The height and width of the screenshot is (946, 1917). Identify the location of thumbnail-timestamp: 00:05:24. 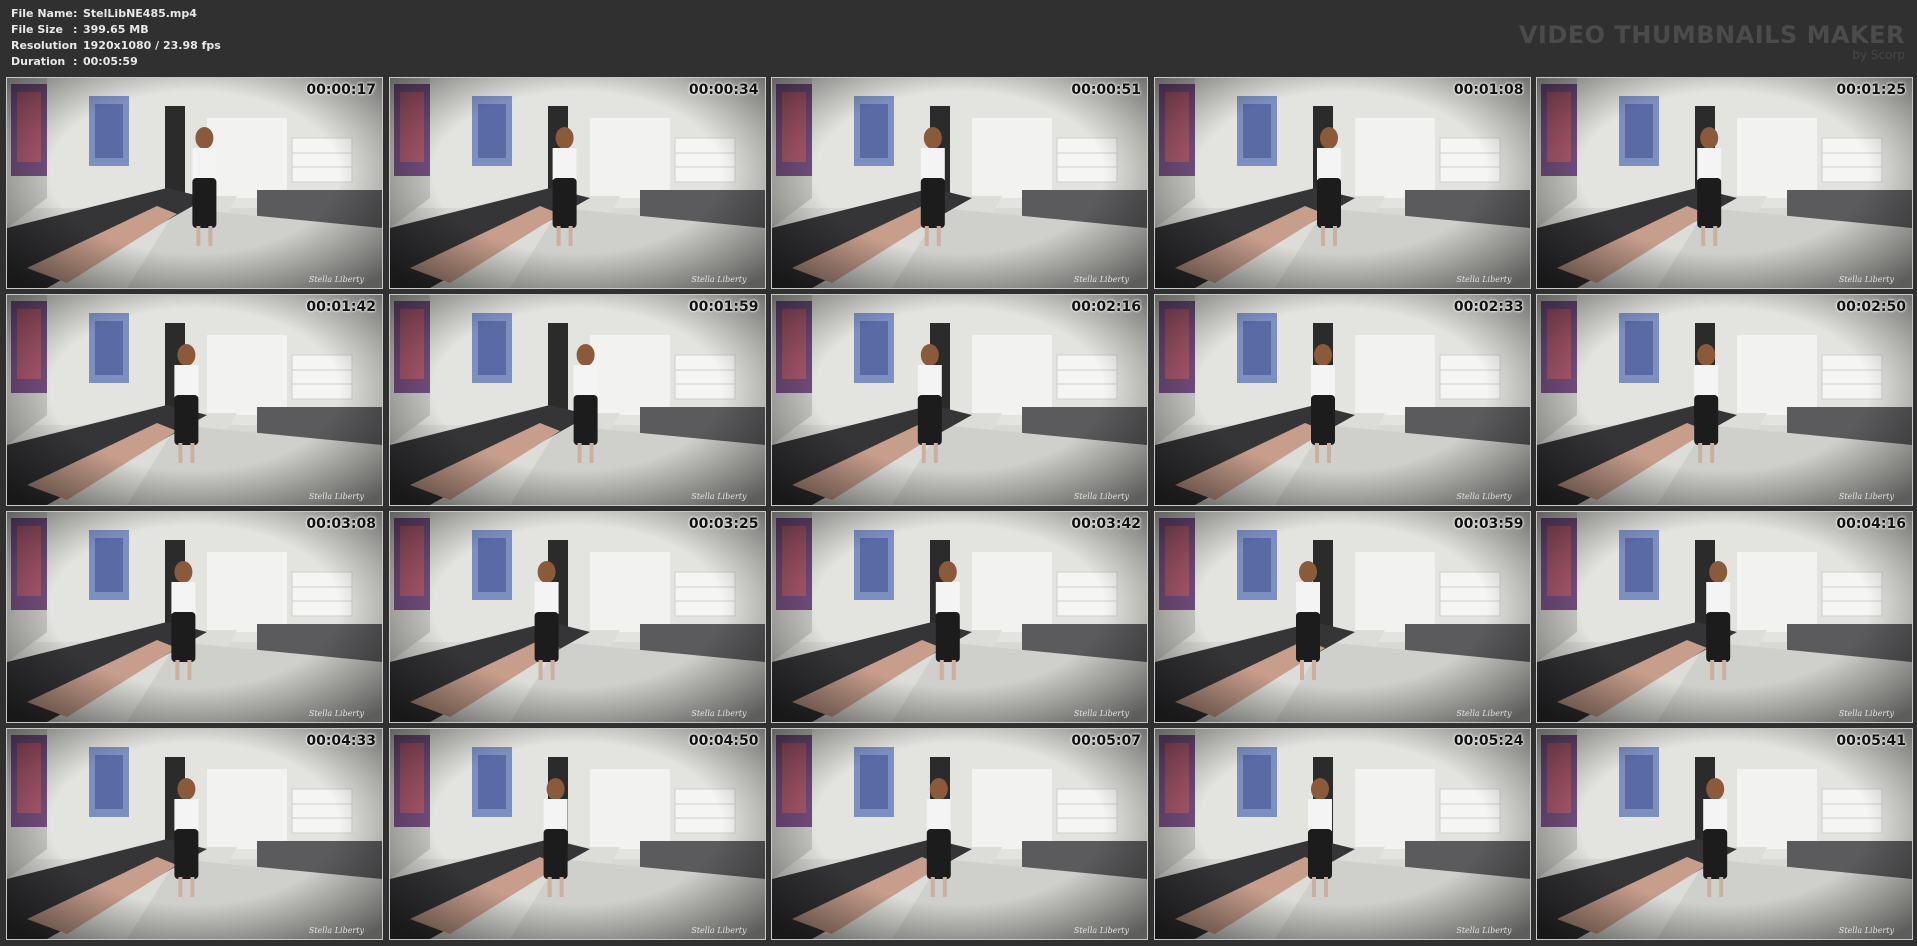
(1488, 741).